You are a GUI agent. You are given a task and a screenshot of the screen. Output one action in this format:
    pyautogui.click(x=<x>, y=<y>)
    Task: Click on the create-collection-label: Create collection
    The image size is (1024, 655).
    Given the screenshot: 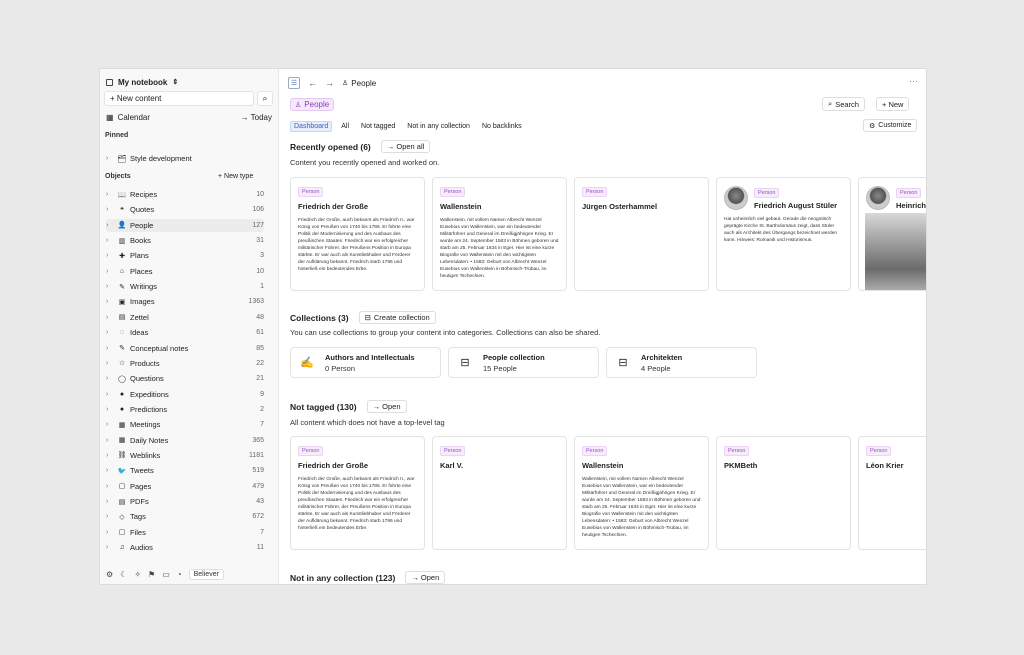 What is the action you would take?
    pyautogui.click(x=401, y=317)
    